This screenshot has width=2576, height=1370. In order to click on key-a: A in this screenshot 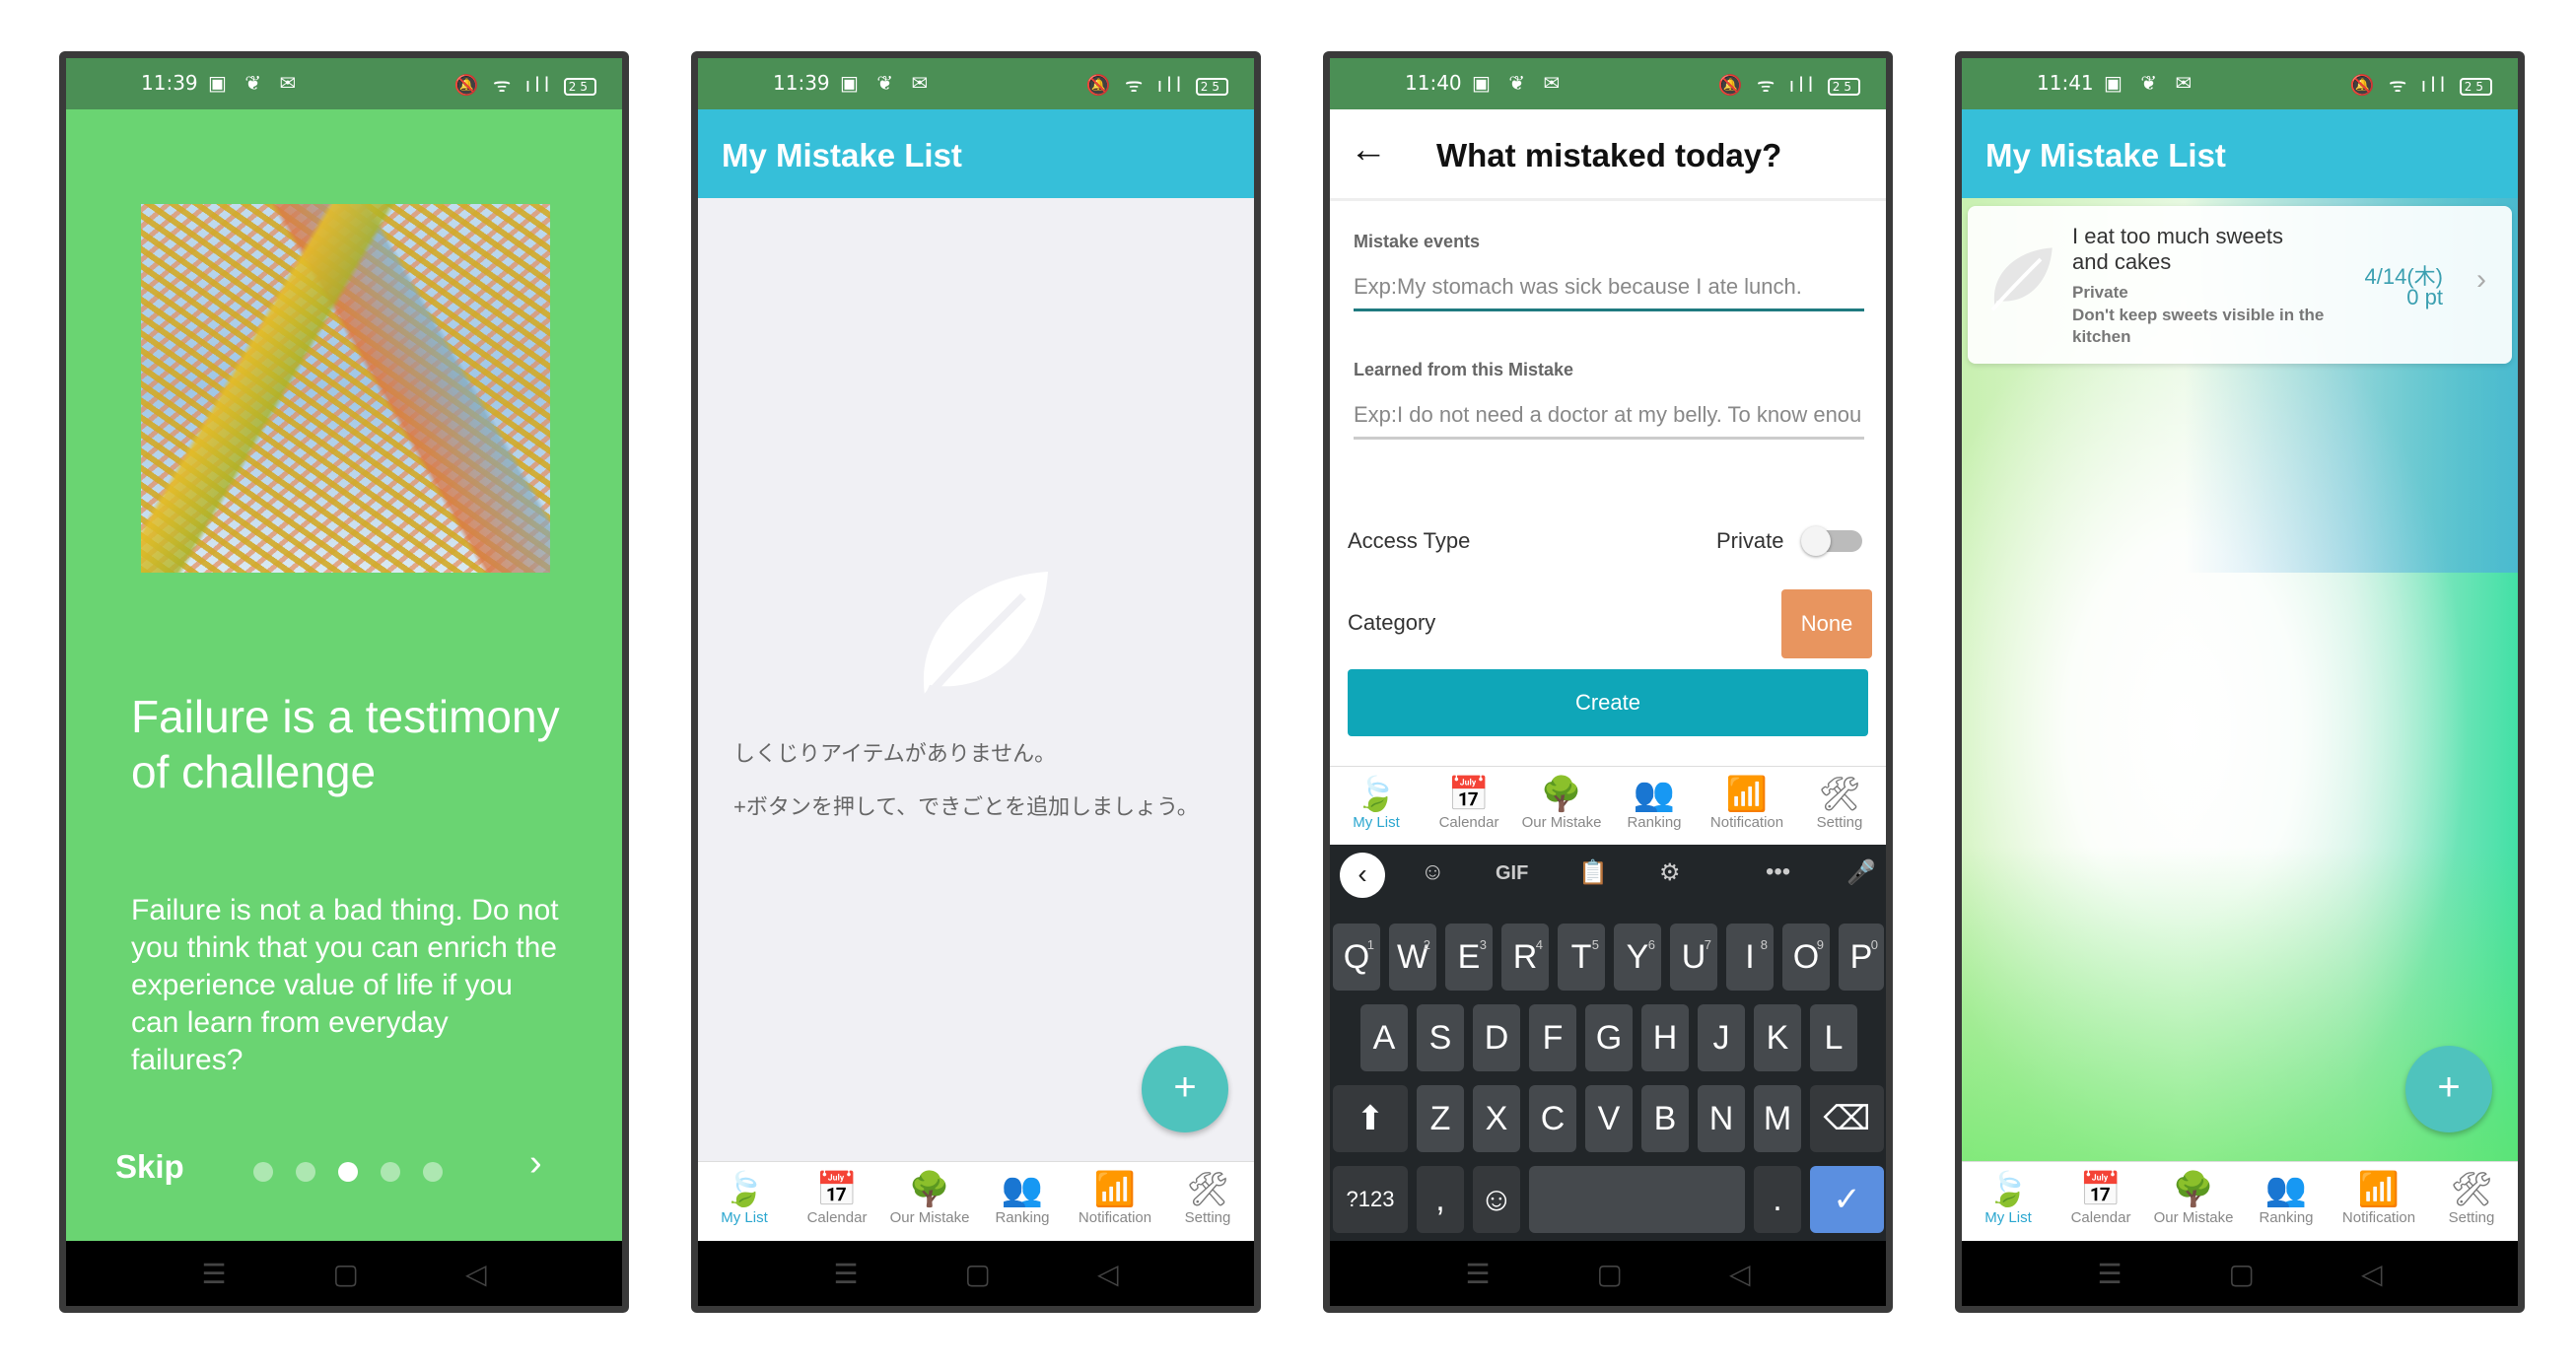, I will do `click(1384, 1037)`.